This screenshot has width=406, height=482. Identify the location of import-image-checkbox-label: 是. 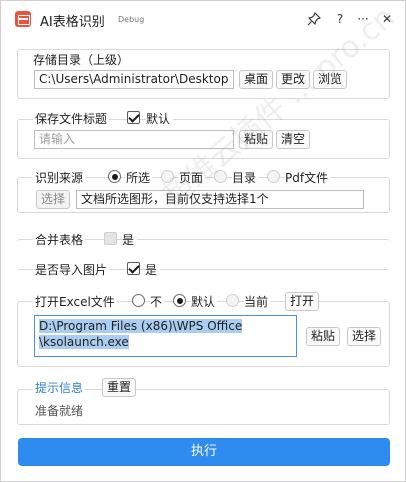
(153, 269).